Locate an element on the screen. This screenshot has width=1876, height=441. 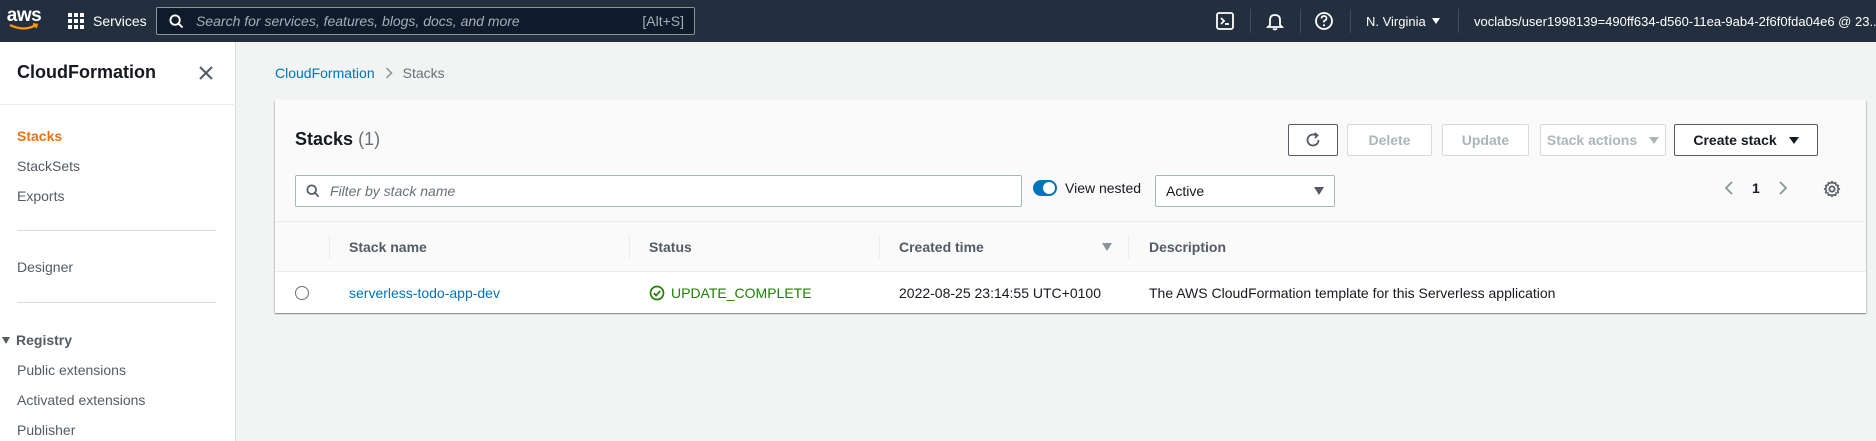
close-icon is located at coordinates (206, 73).